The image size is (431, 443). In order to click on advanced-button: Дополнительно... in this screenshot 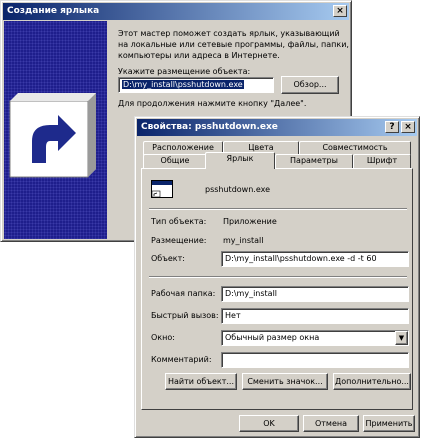, I will do `click(372, 381)`.